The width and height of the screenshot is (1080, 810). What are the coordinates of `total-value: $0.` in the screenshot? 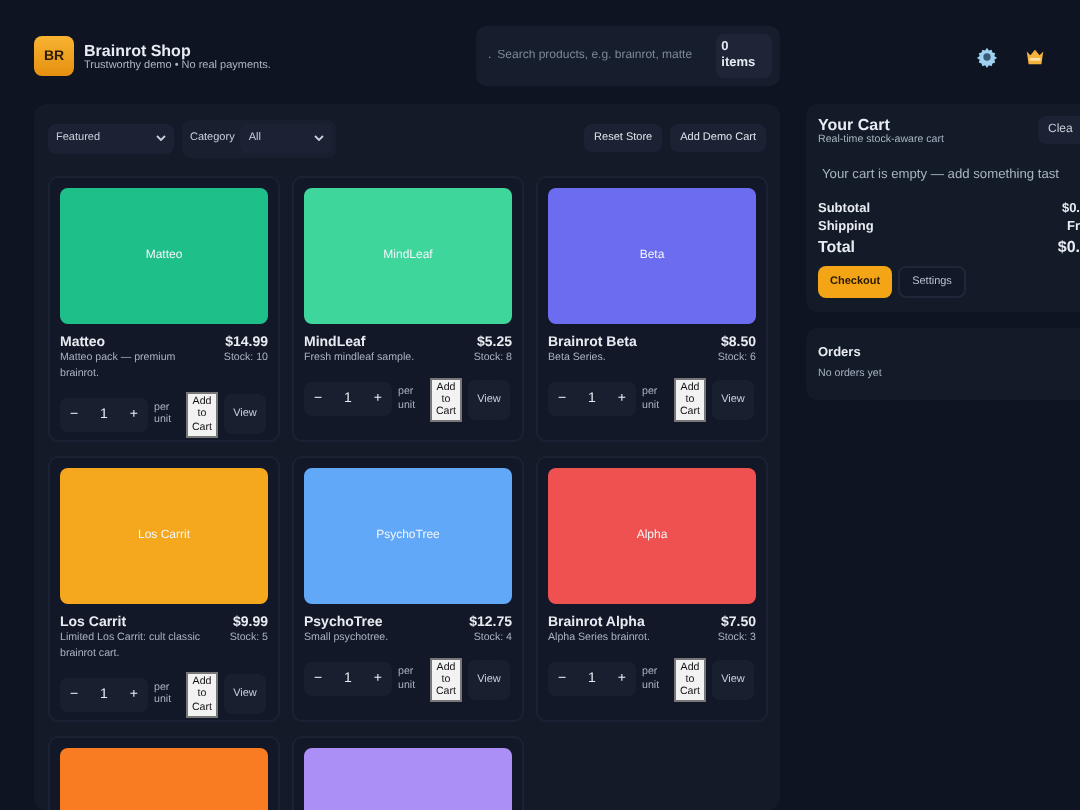 It's located at (1068, 247).